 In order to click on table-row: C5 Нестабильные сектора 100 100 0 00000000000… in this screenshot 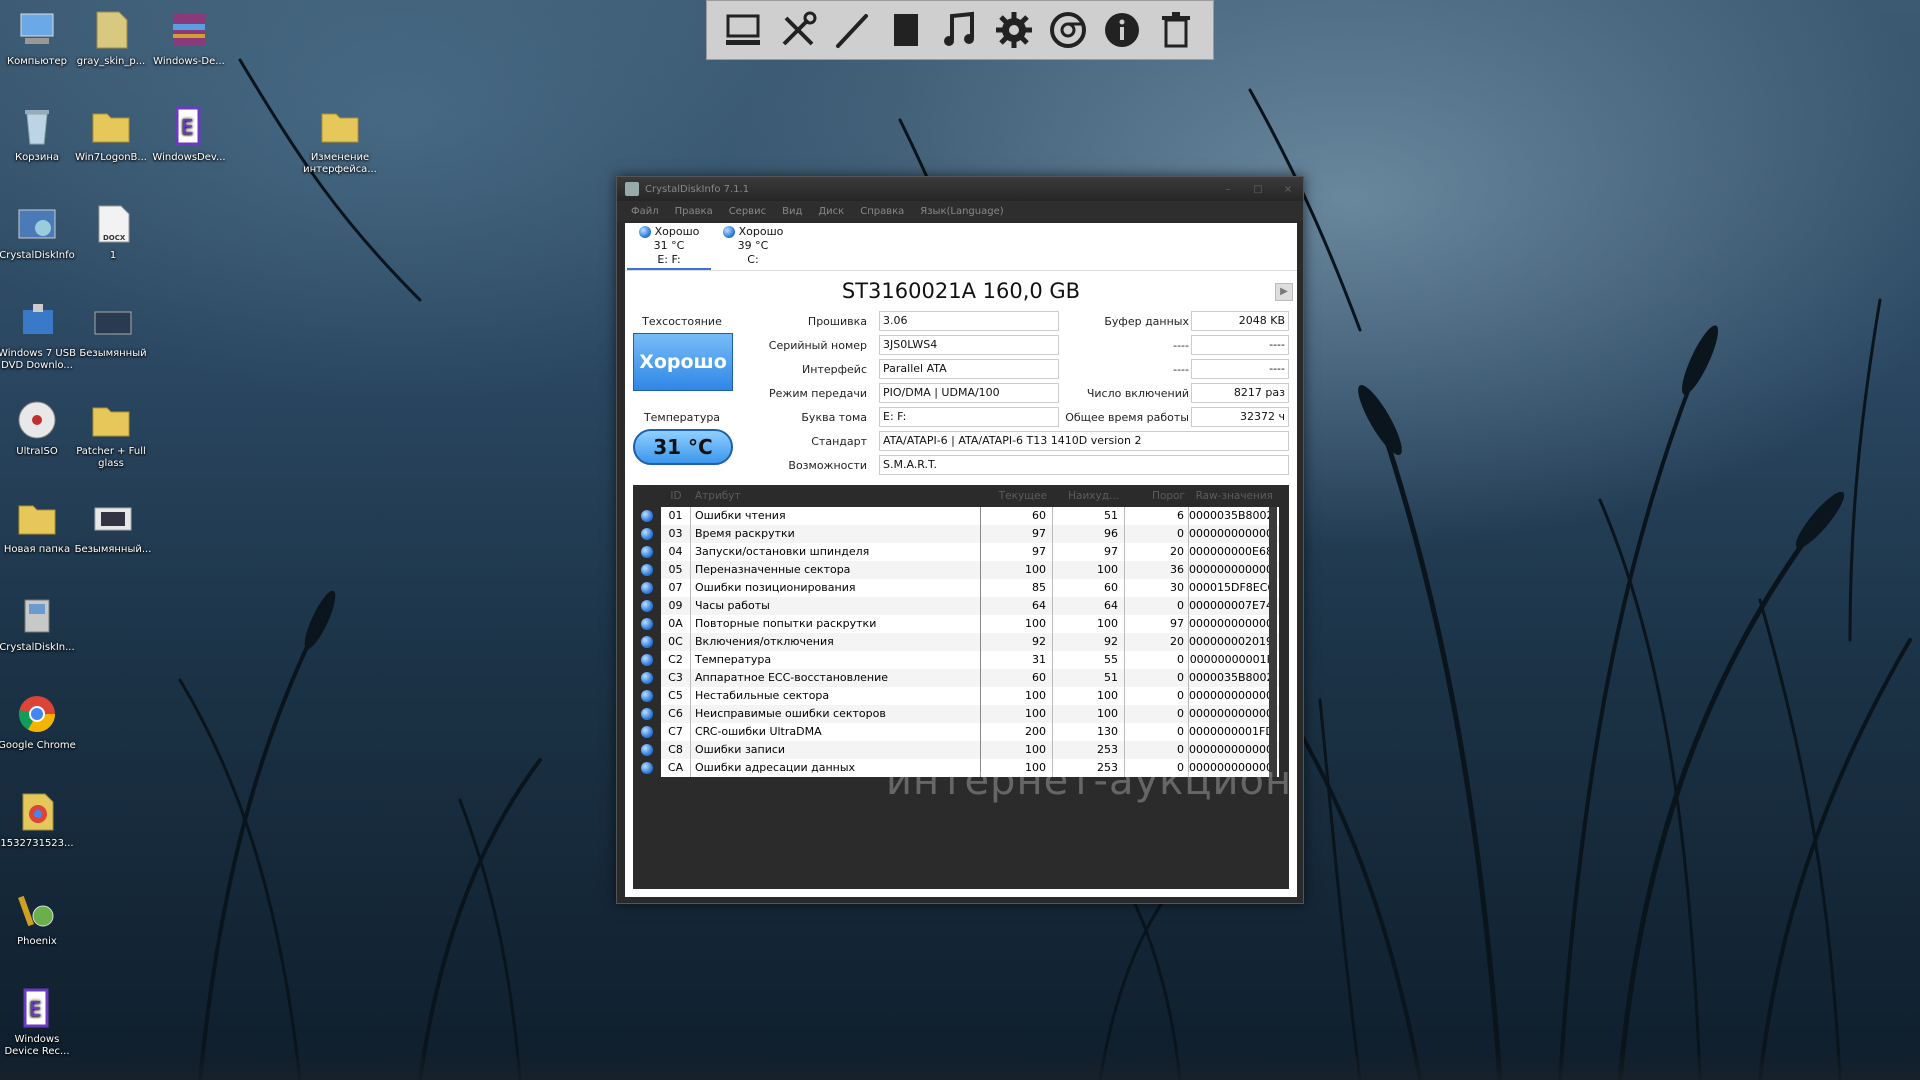, I will do `click(961, 696)`.